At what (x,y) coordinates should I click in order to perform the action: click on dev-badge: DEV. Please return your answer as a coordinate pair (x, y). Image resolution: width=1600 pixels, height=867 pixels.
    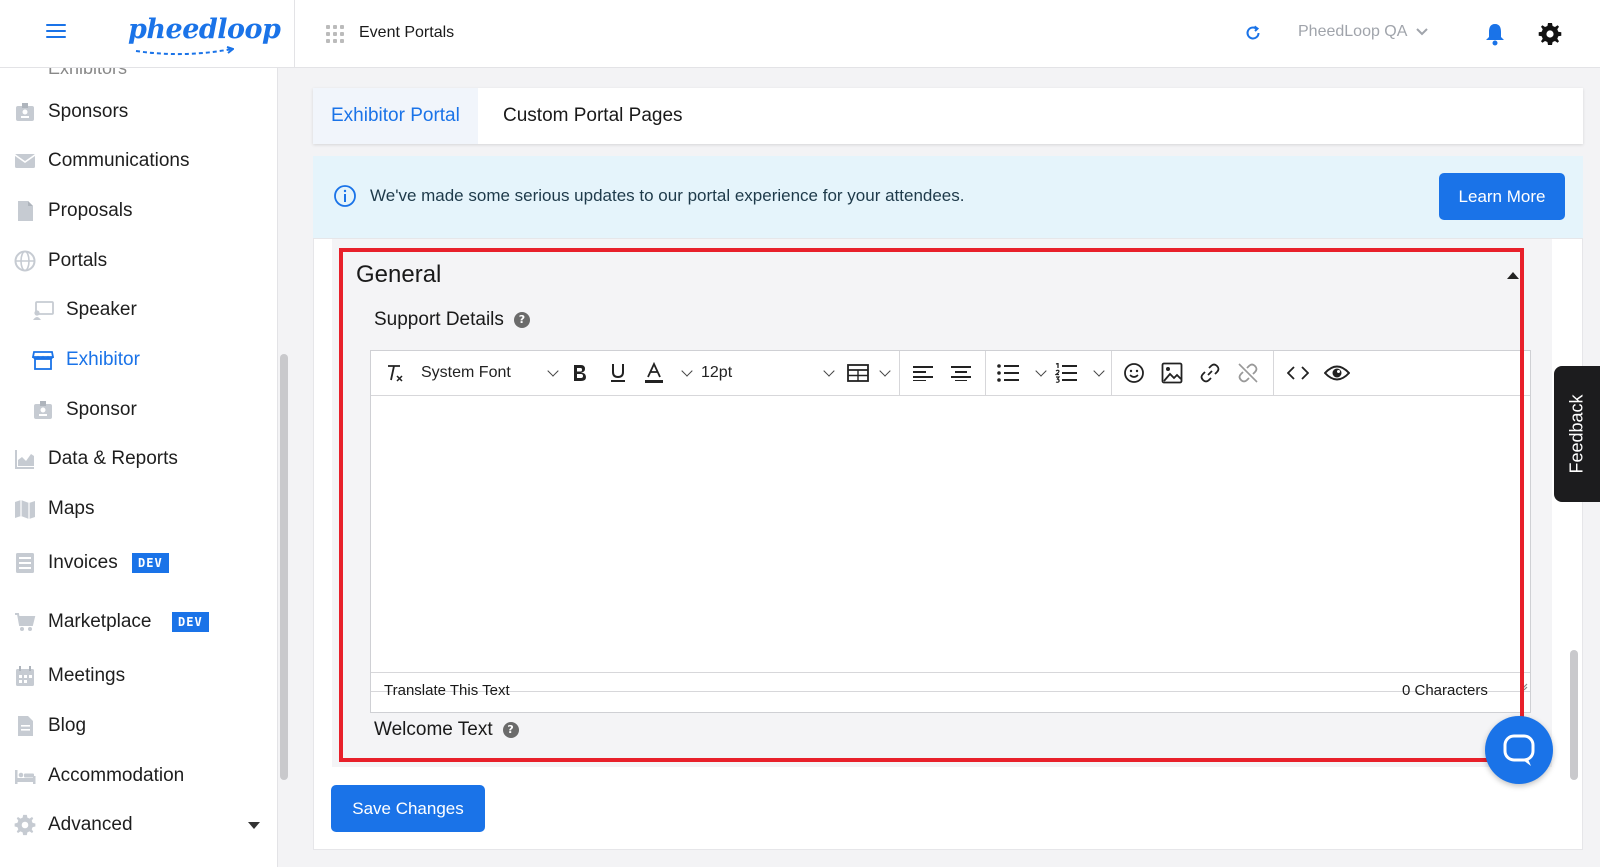
    Looking at the image, I should click on (190, 622).